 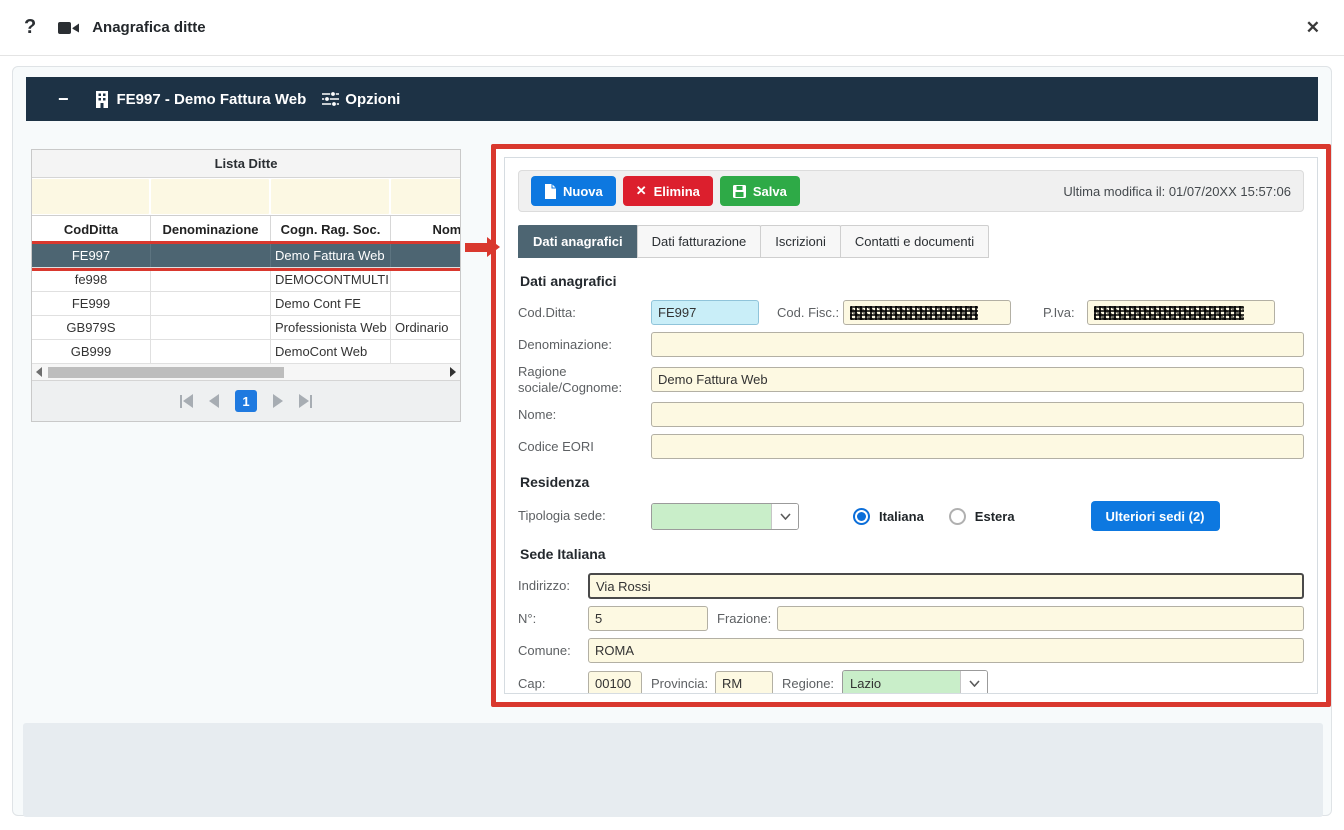 What do you see at coordinates (957, 516) in the screenshot?
I see `radio-estera` at bounding box center [957, 516].